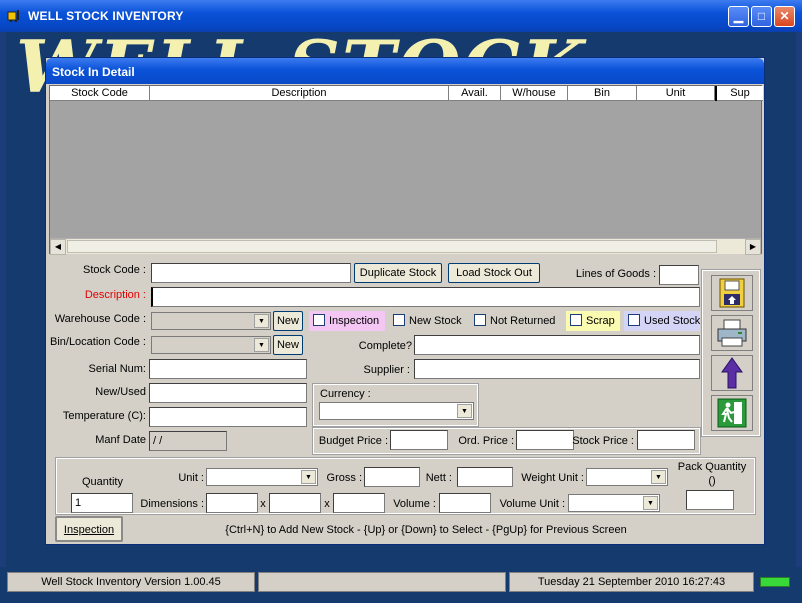  What do you see at coordinates (392, 246) in the screenshot?
I see `scroll-thumb` at bounding box center [392, 246].